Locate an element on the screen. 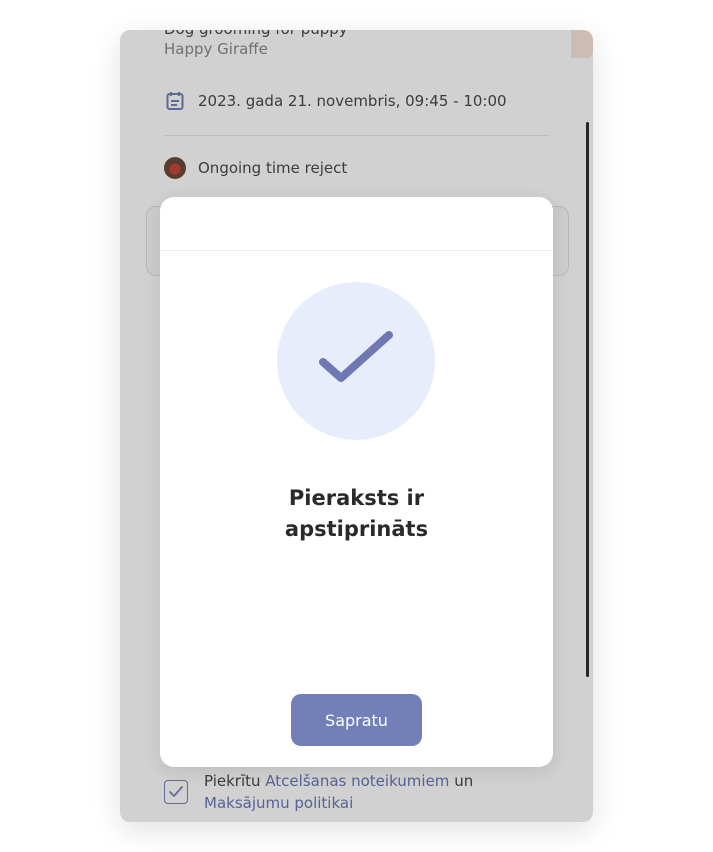 The height and width of the screenshot is (852, 713). success-badge is located at coordinates (356, 361).